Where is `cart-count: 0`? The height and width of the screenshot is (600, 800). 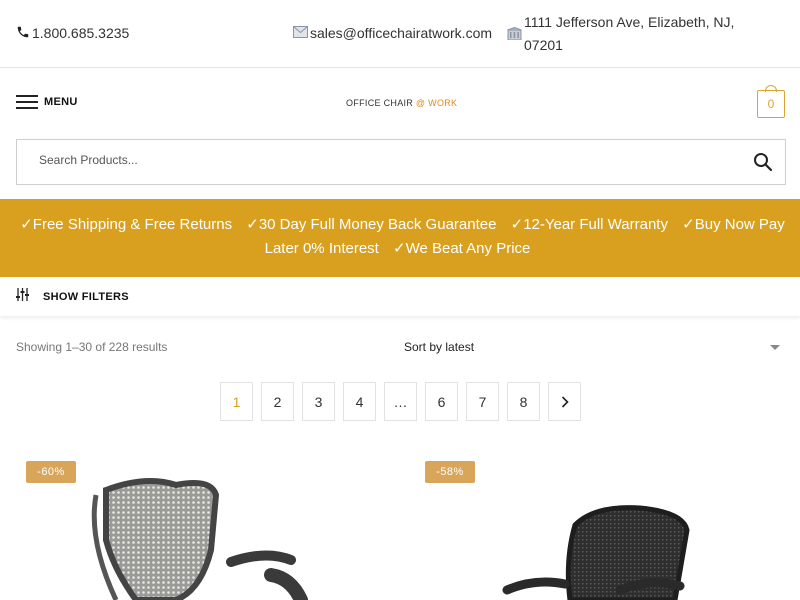
cart-count: 0 is located at coordinates (771, 104).